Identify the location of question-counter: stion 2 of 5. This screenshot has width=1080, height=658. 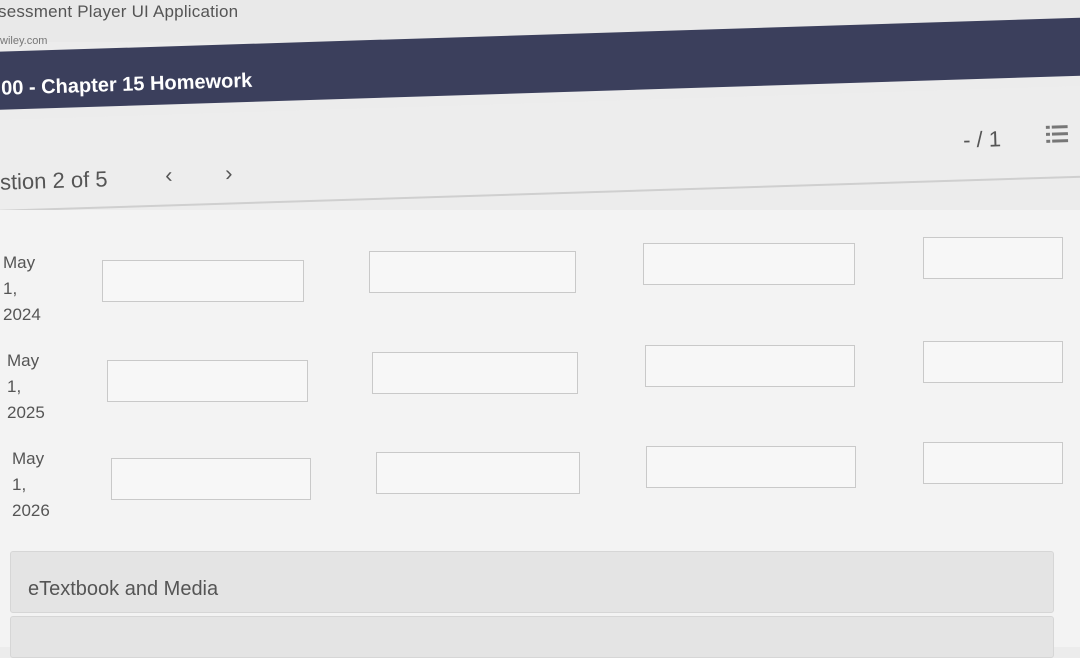
(54, 180).